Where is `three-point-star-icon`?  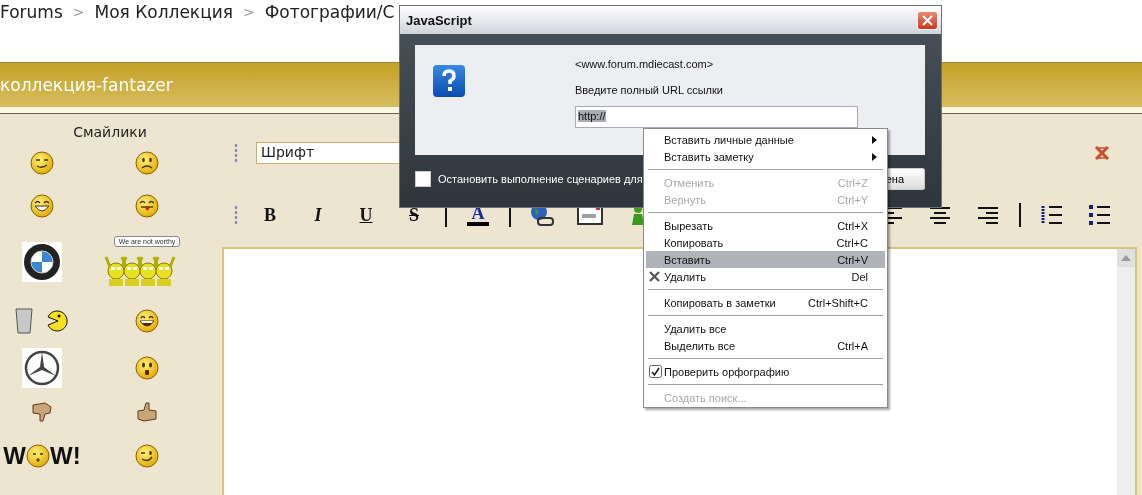 three-point-star-icon is located at coordinates (42, 368).